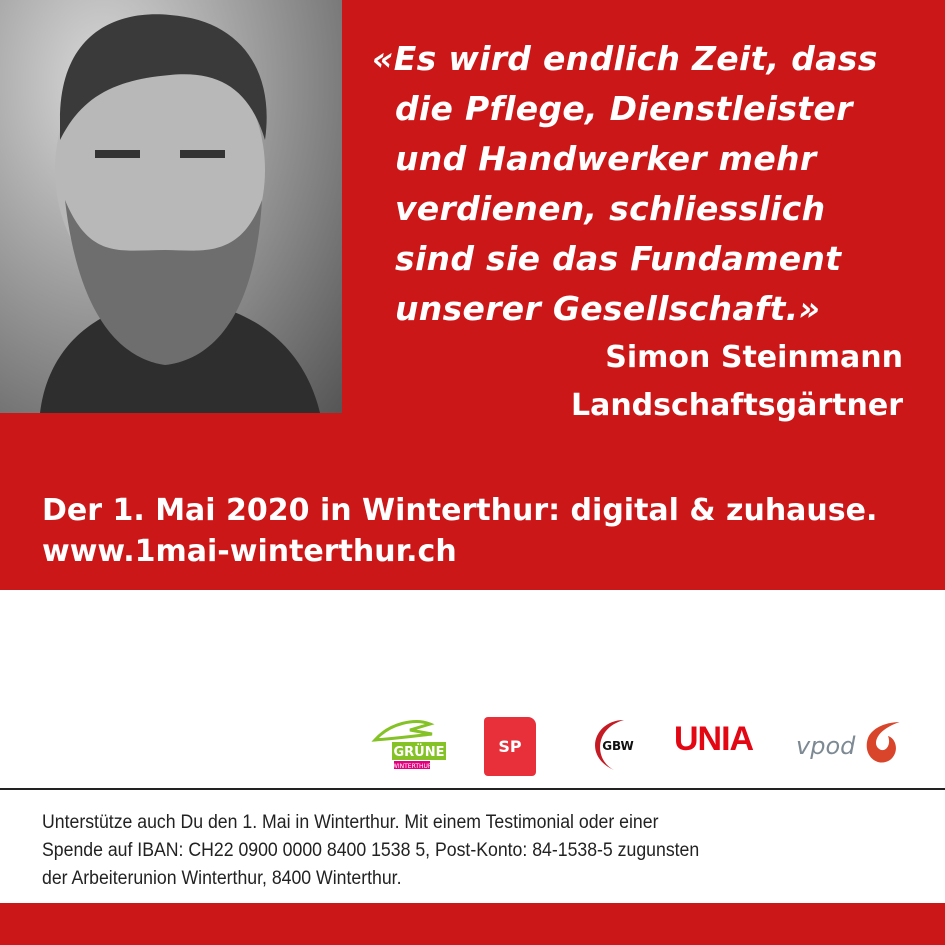 The image size is (945, 945). What do you see at coordinates (618, 258) in the screenshot?
I see `quote-line: sind sie das Fundament` at bounding box center [618, 258].